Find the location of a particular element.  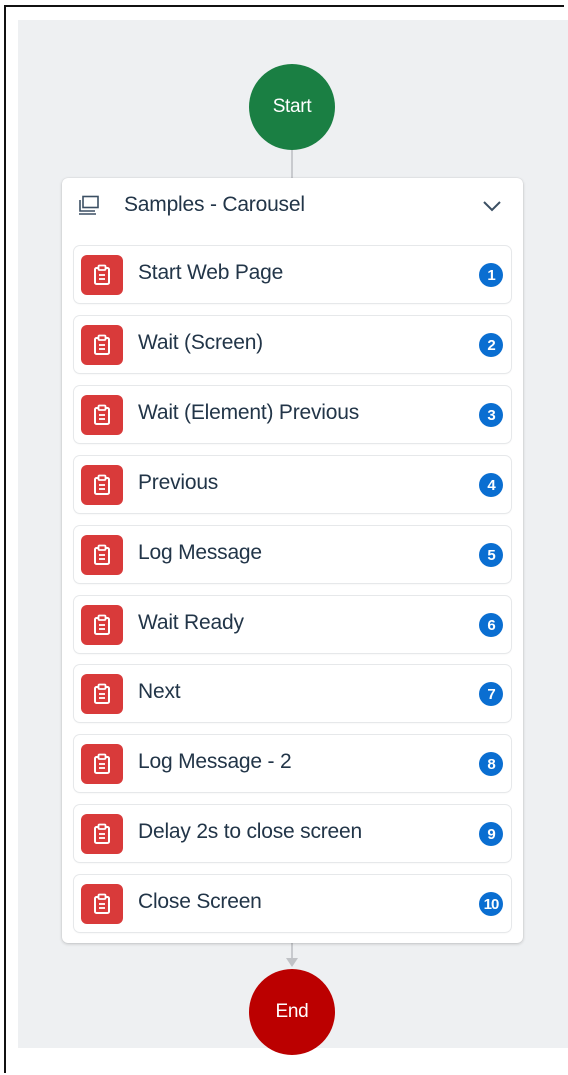

connector-start is located at coordinates (292, 164).